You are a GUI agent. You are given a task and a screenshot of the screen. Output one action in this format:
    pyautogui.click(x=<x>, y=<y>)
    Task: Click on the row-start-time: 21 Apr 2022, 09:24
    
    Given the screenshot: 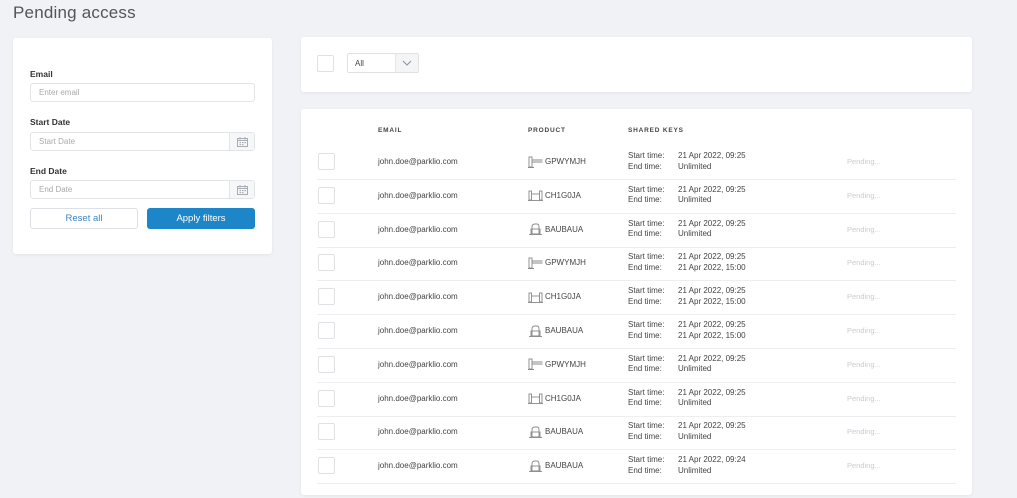 What is the action you would take?
    pyautogui.click(x=712, y=460)
    